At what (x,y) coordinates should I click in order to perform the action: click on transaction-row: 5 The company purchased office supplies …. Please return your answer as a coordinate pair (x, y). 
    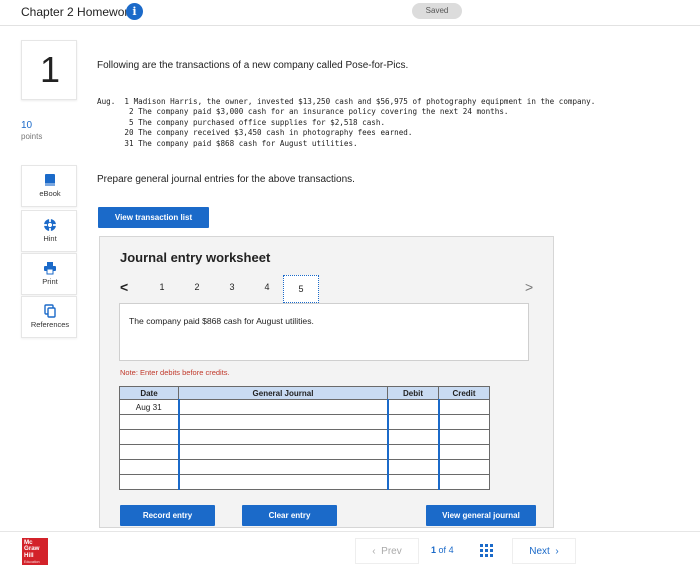
    Looking at the image, I should click on (241, 122).